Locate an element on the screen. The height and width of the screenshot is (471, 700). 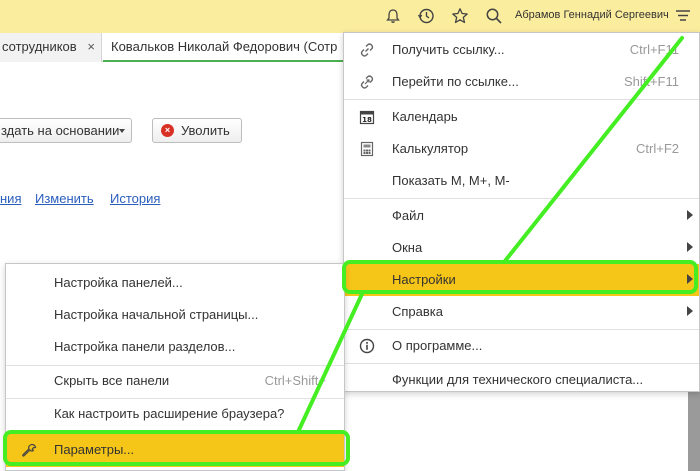
menu-item-label: Окна is located at coordinates (407, 247).